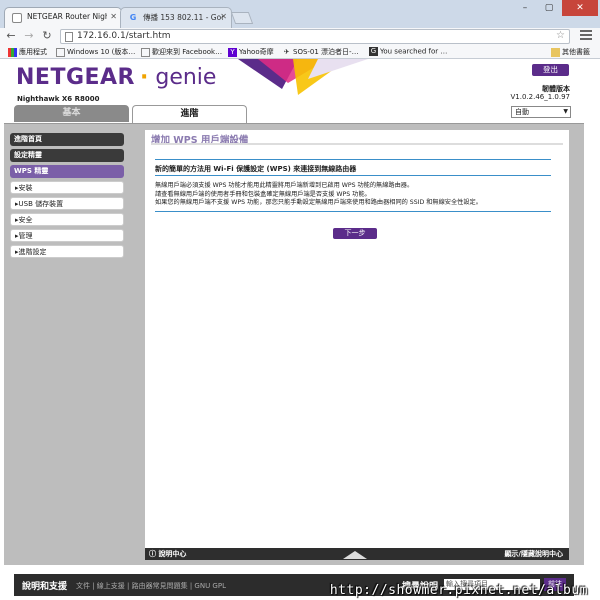  Describe the element at coordinates (67, 171) in the screenshot. I see `sidebar-item-wps-wizard: WPS 精靈` at that location.